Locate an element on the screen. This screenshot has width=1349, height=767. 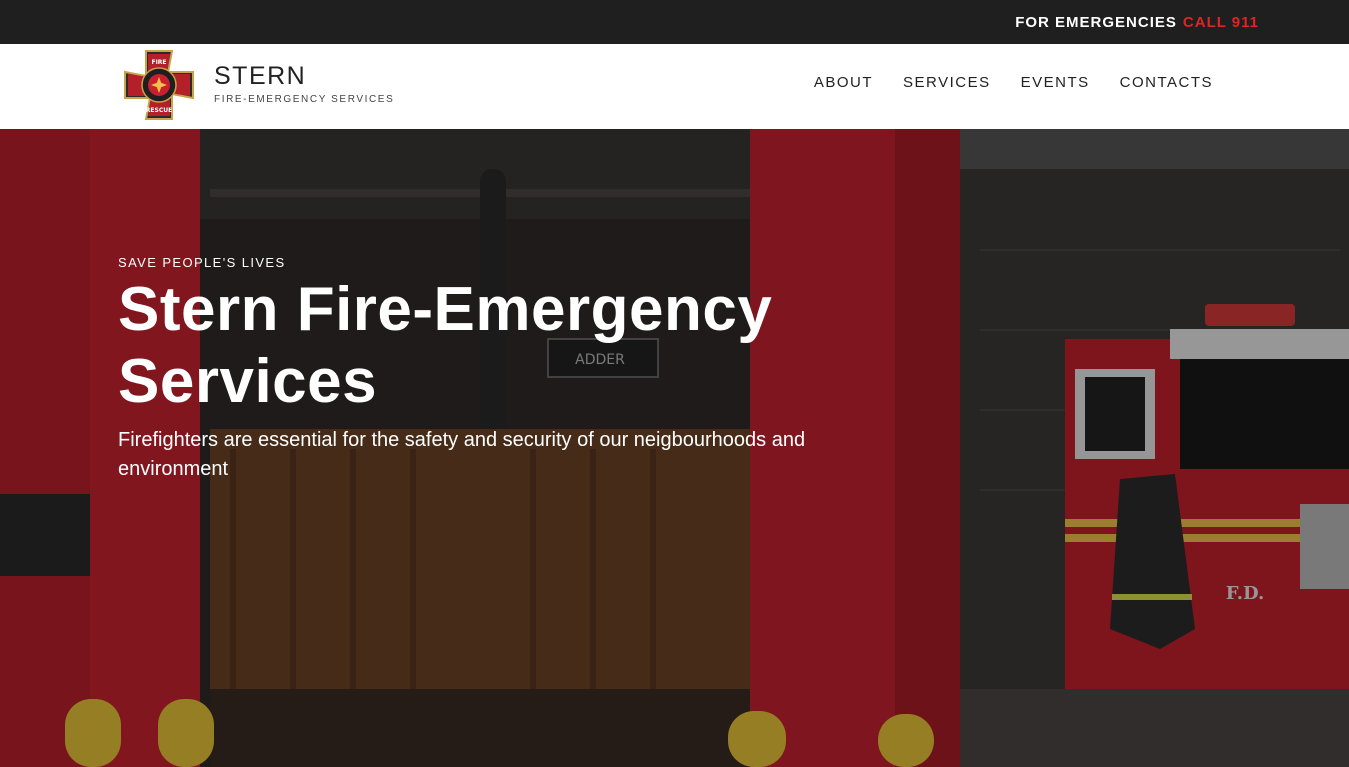
main-nav: ABOUT SERVICES EVENTS CONTACTS is located at coordinates (1013, 82).